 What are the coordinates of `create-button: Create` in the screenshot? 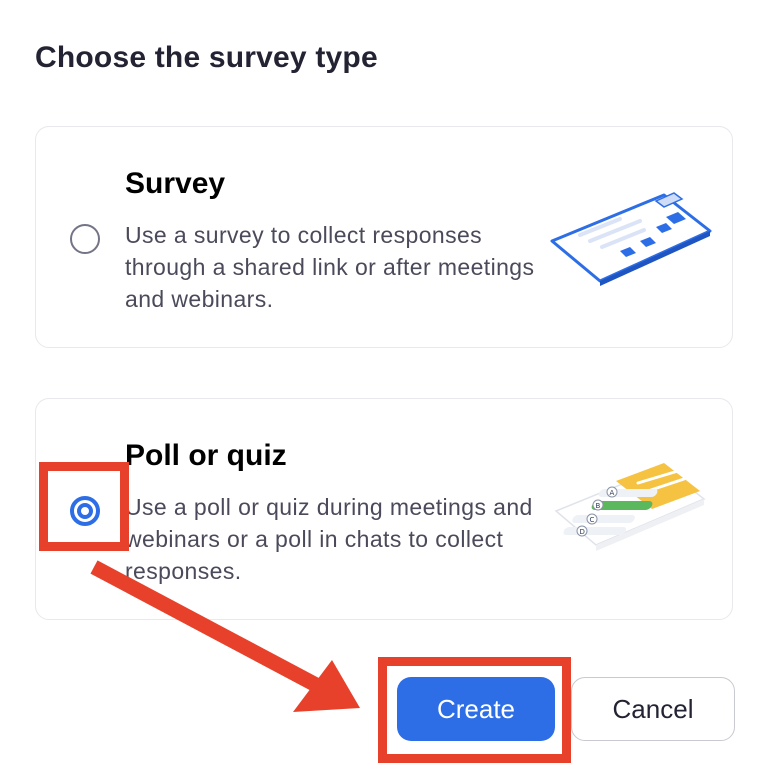 It's located at (476, 709).